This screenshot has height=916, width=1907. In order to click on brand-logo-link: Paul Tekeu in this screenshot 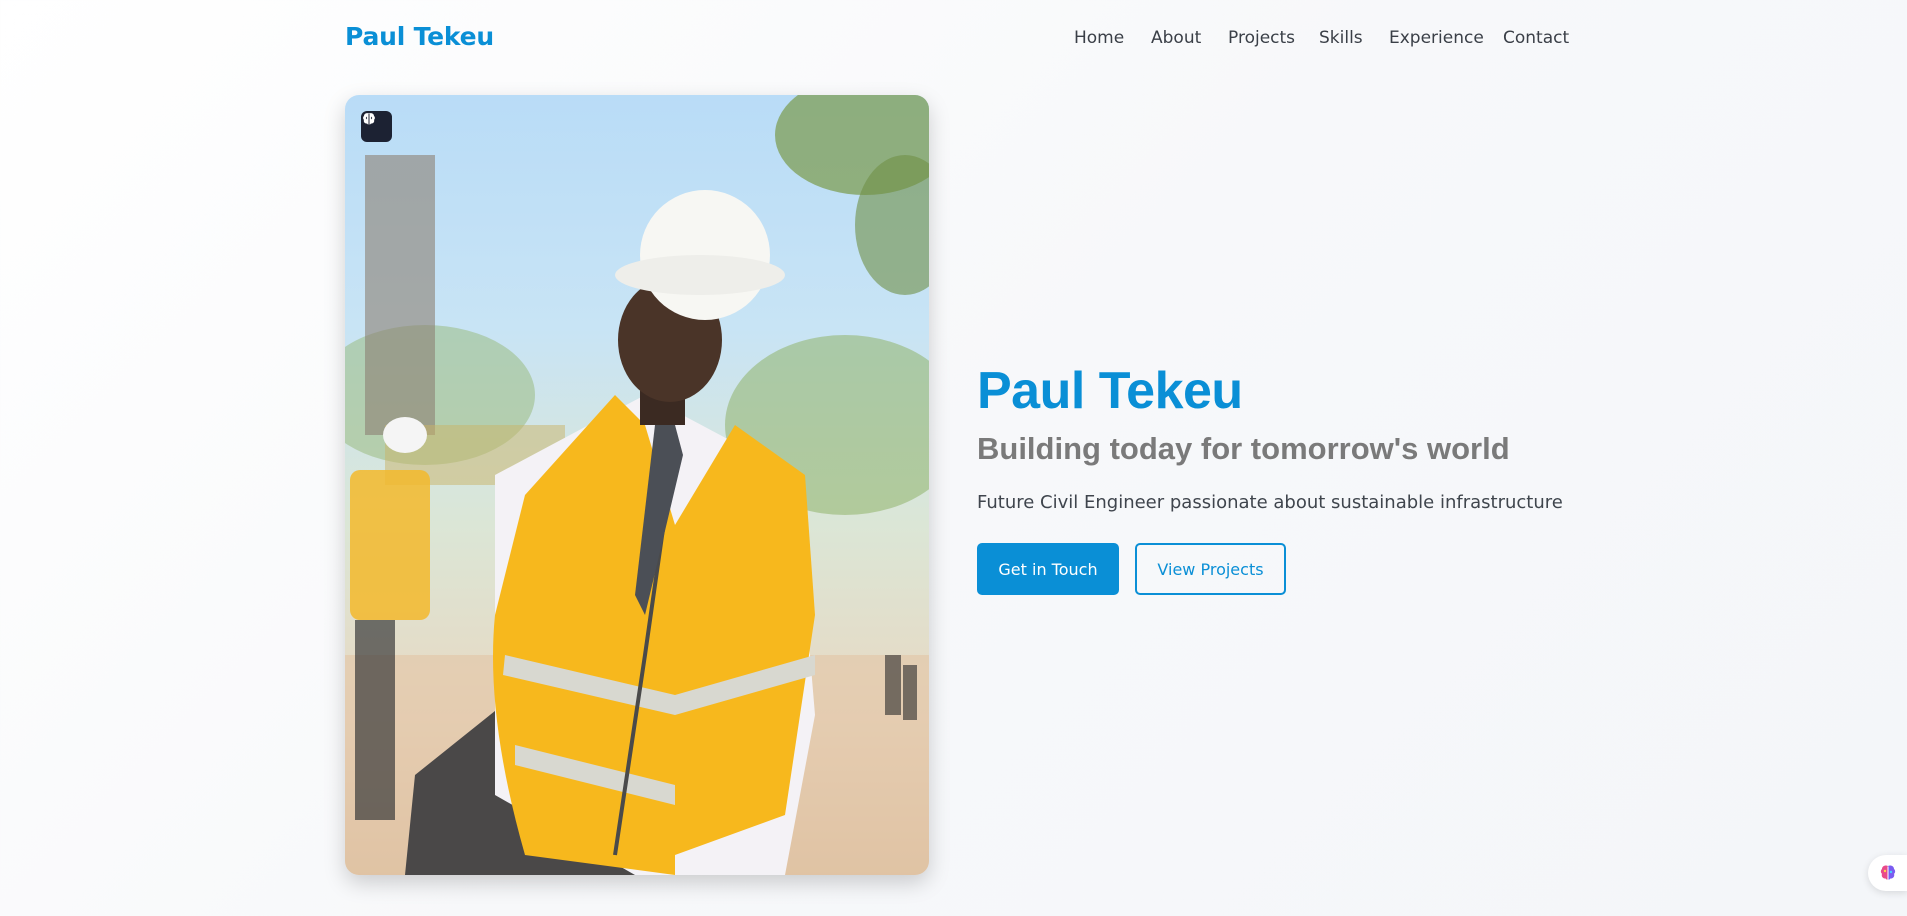, I will do `click(419, 36)`.